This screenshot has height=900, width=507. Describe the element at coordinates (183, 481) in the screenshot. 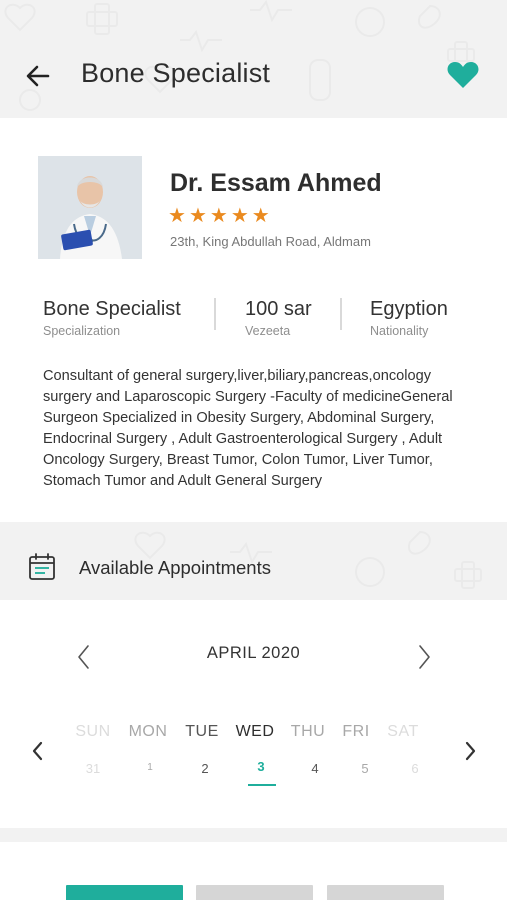

I see `bio-line: Stomach Tumor and Adult General Surgery` at that location.